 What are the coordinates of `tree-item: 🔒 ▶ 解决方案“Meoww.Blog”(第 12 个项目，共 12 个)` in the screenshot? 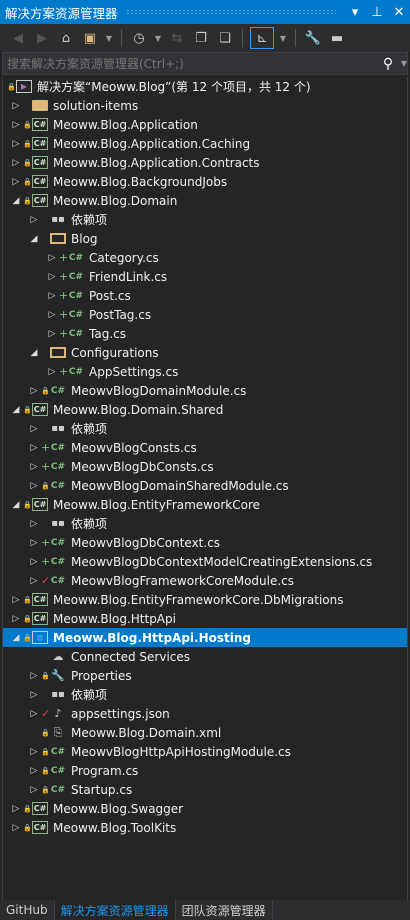 It's located at (205, 86).